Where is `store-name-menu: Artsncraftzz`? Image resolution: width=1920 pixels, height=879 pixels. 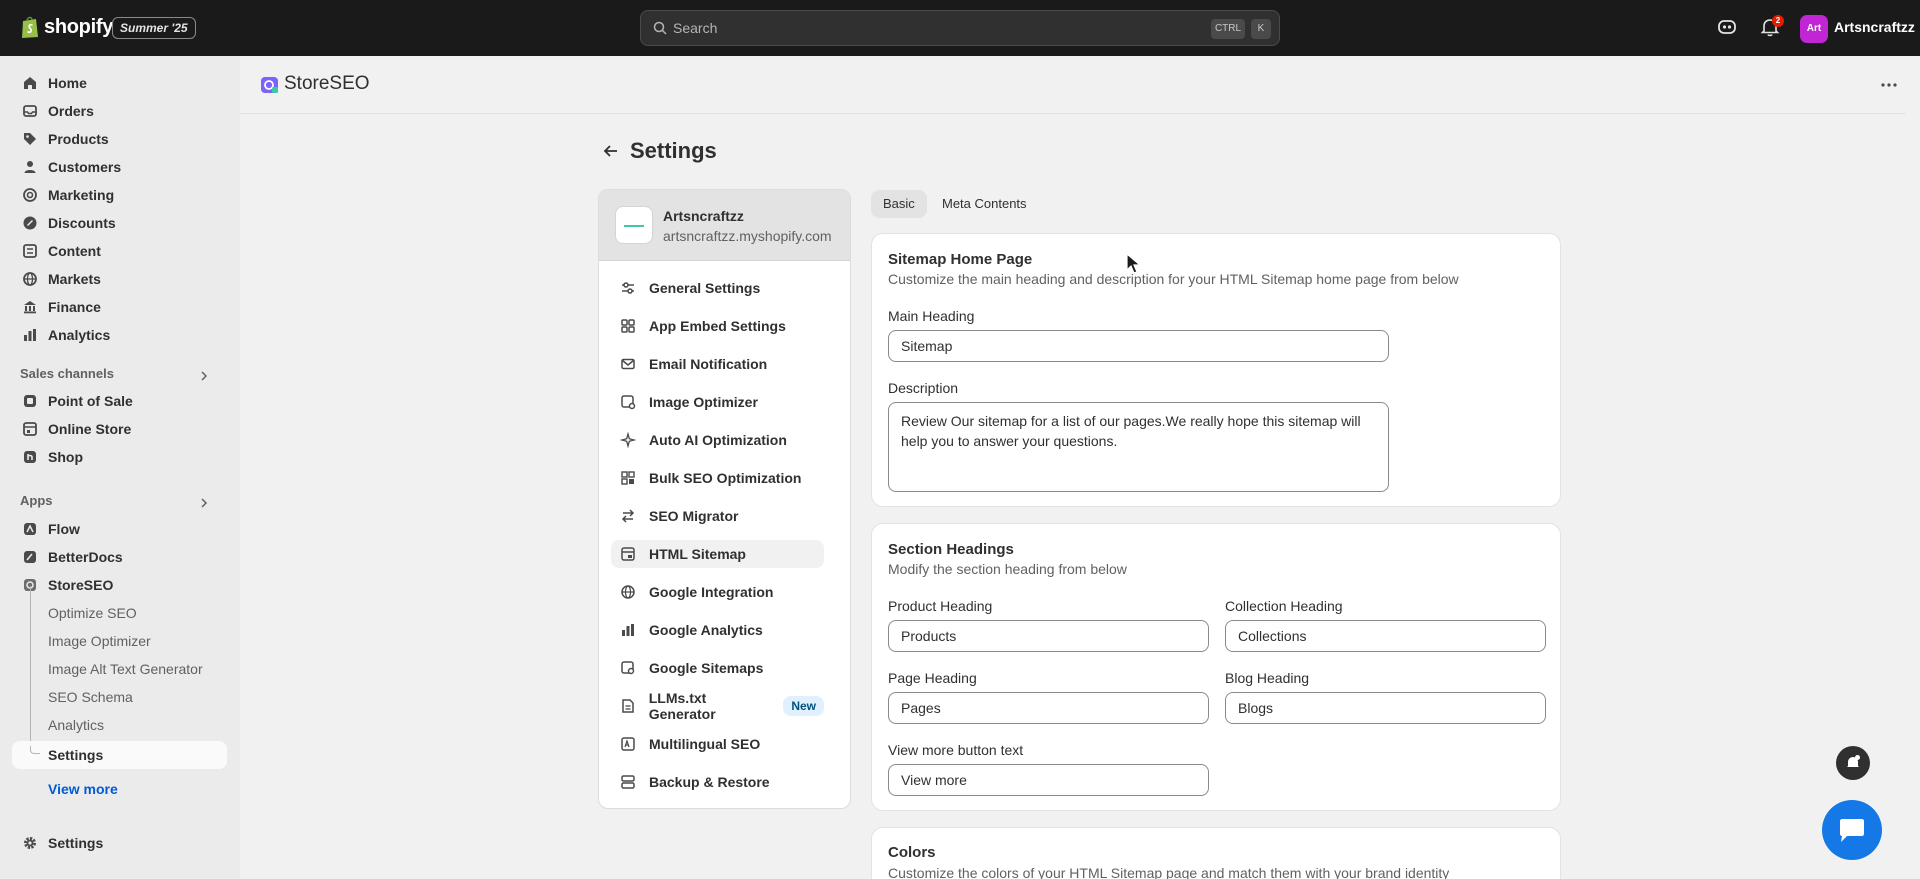
store-name-menu: Artsncraftzz is located at coordinates (1874, 27).